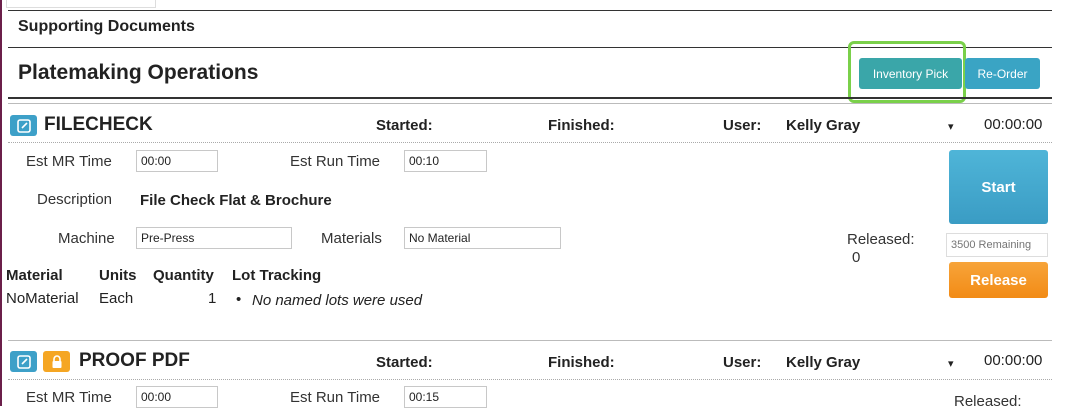  Describe the element at coordinates (118, 275) in the screenshot. I see `units-header: Units` at that location.